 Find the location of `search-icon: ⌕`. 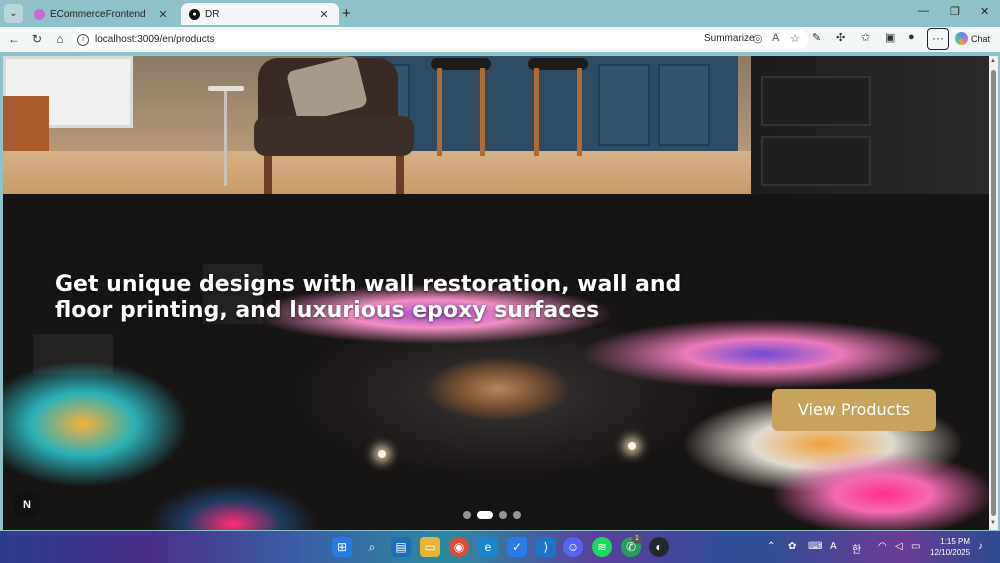

search-icon: ⌕ is located at coordinates (372, 547).